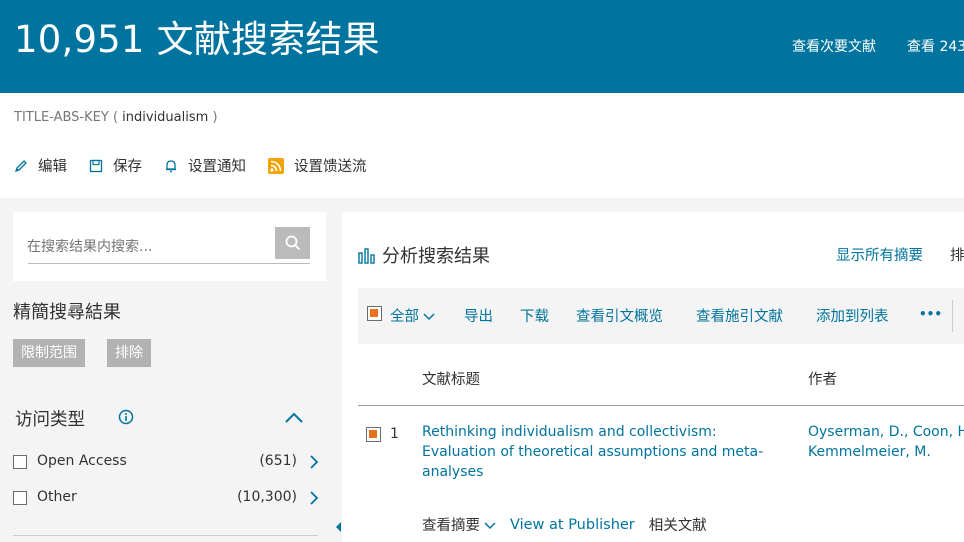 Image resolution: width=964 pixels, height=542 pixels. I want to click on add-to-list-button: 添加到列表, so click(852, 315).